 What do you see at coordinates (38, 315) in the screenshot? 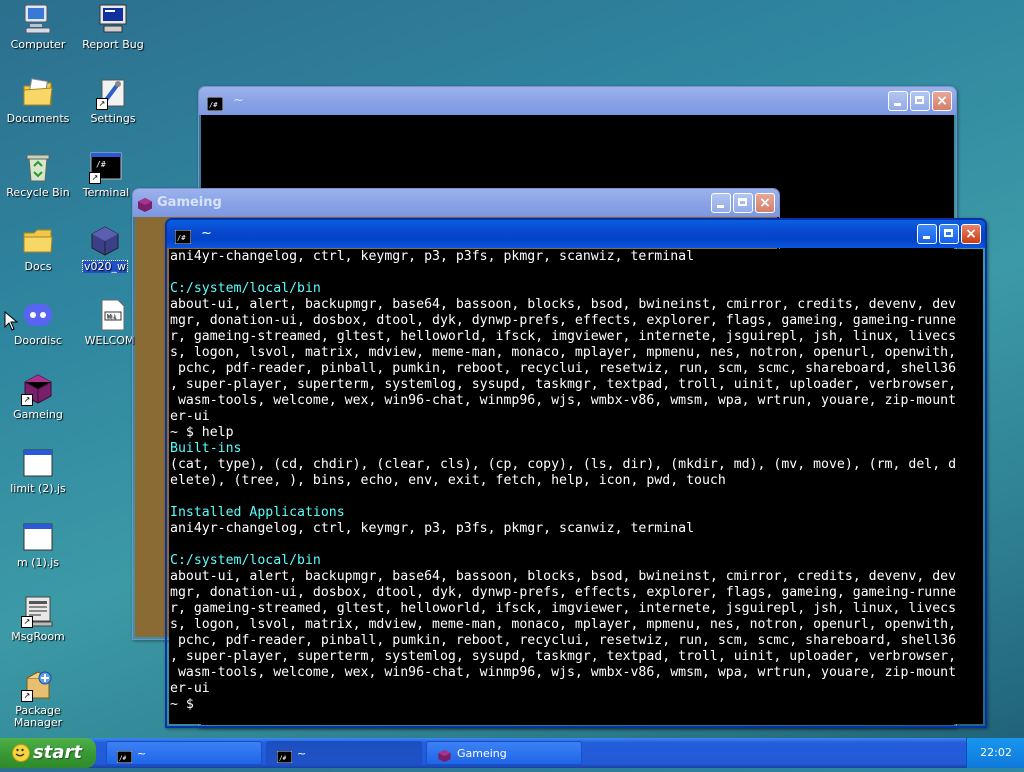
I see `discord-icon` at bounding box center [38, 315].